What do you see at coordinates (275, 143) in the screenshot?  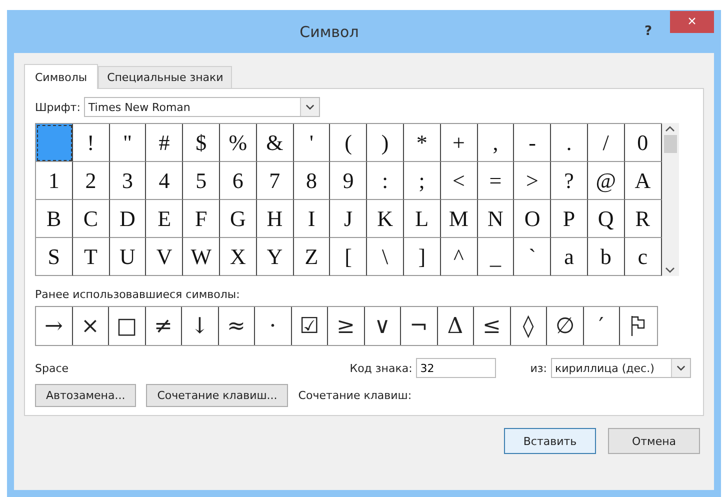 I see `symbol-cell: &` at bounding box center [275, 143].